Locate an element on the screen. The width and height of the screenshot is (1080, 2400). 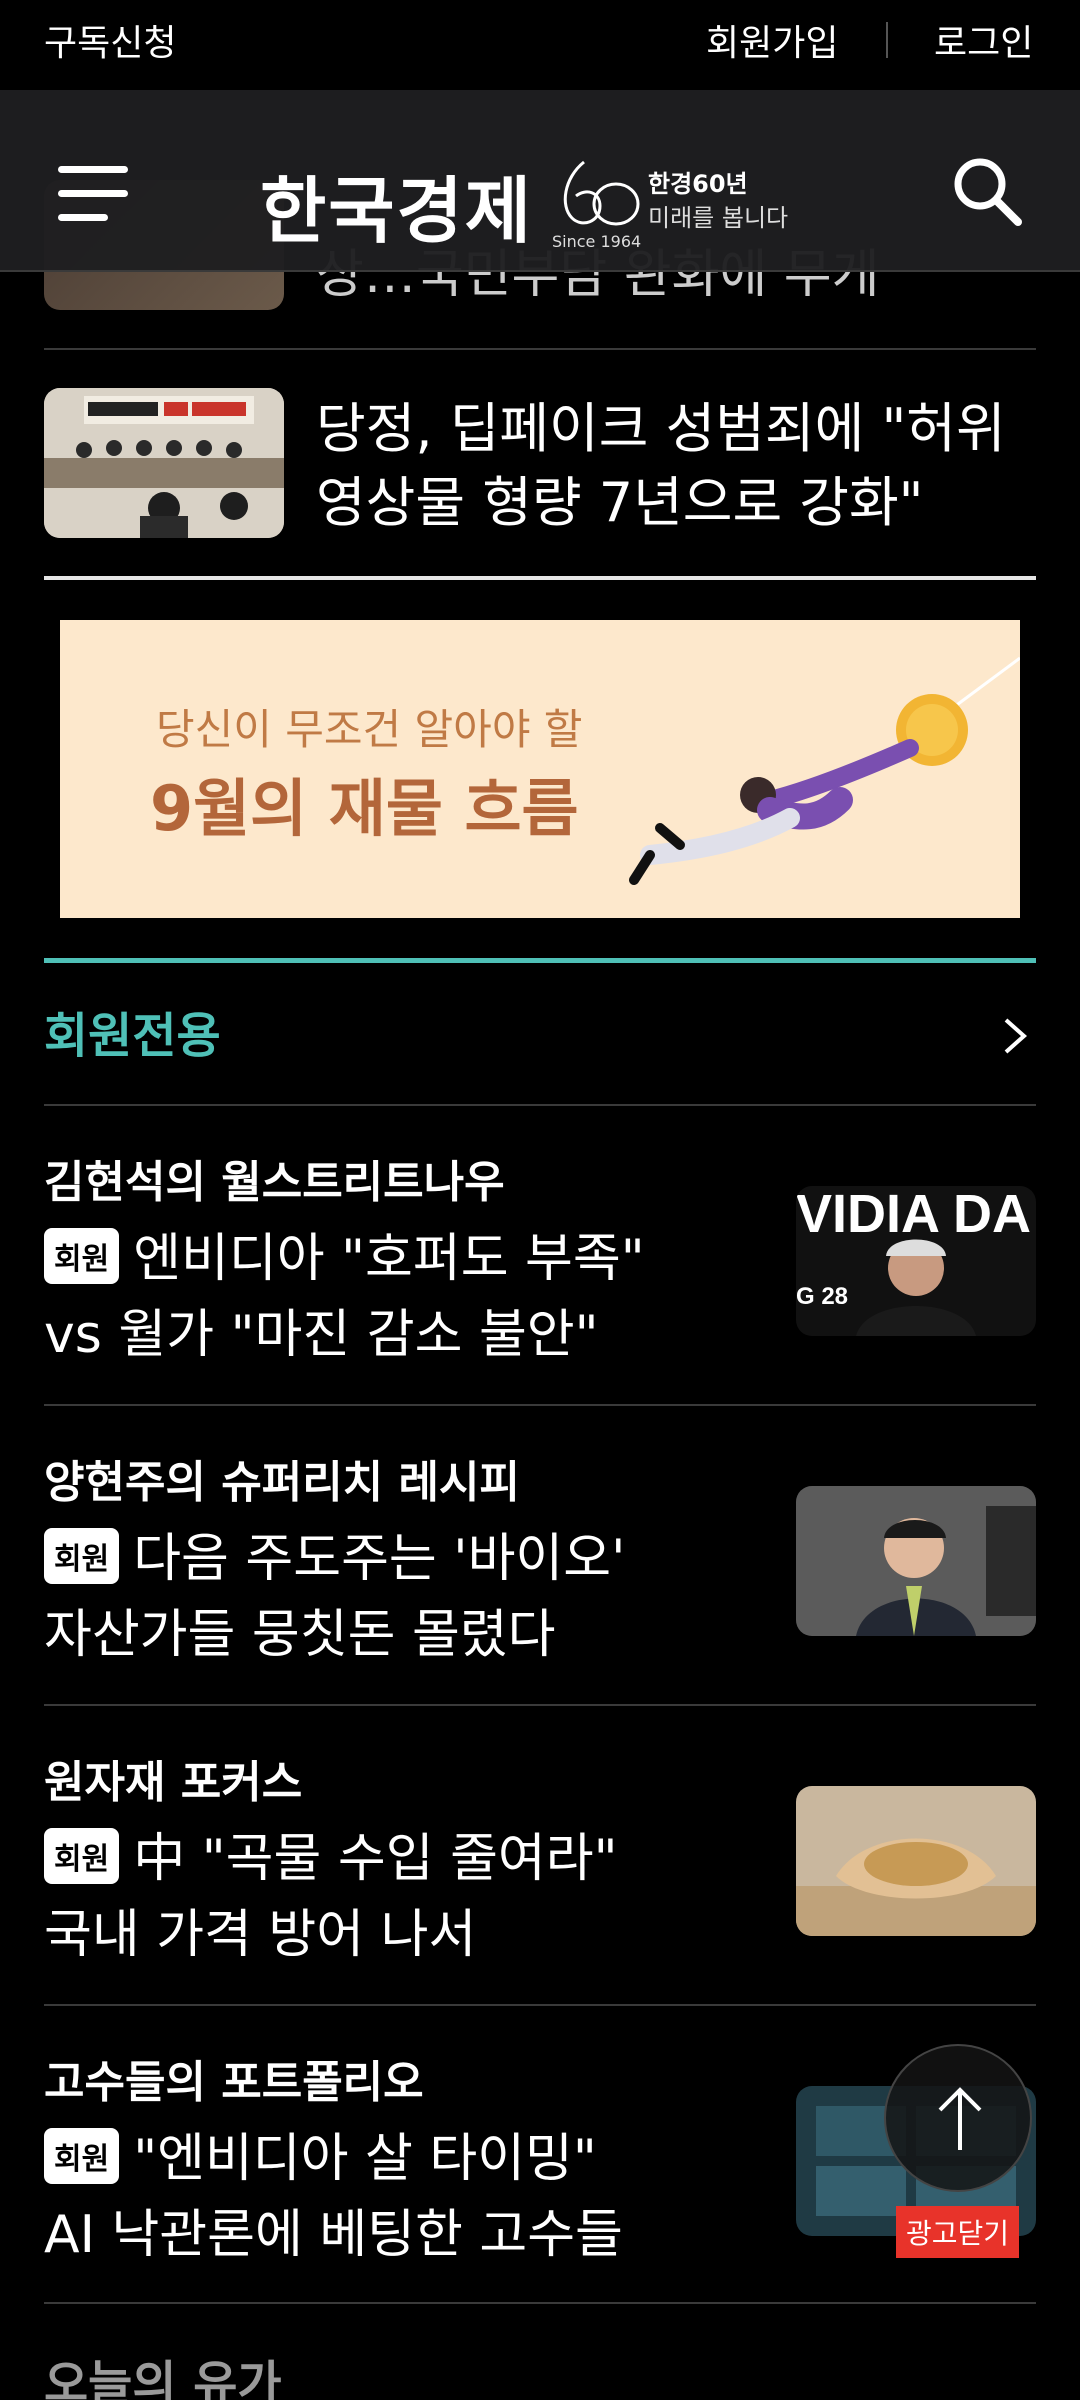
top-utility-bar: 구독신청 회원가입 로그인 is located at coordinates (540, 45).